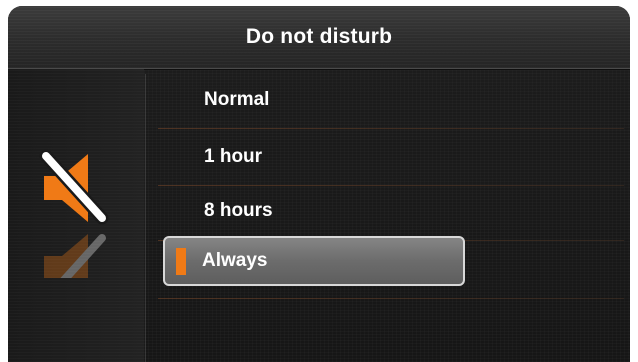 This screenshot has width=638, height=362. What do you see at coordinates (76, 253) in the screenshot?
I see `speaker-muted-icon-reflection` at bounding box center [76, 253].